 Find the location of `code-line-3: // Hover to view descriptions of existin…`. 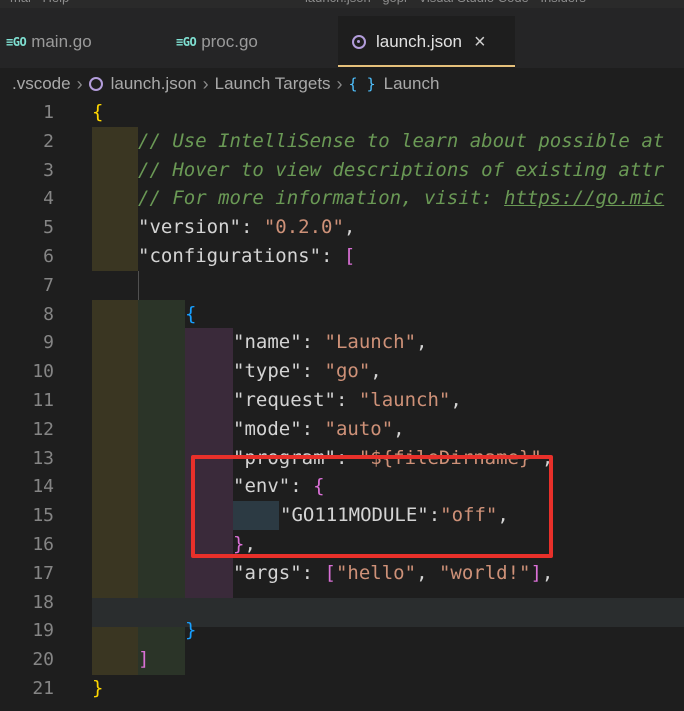

code-line-3: // Hover to view descriptions of existin… is located at coordinates (401, 170).